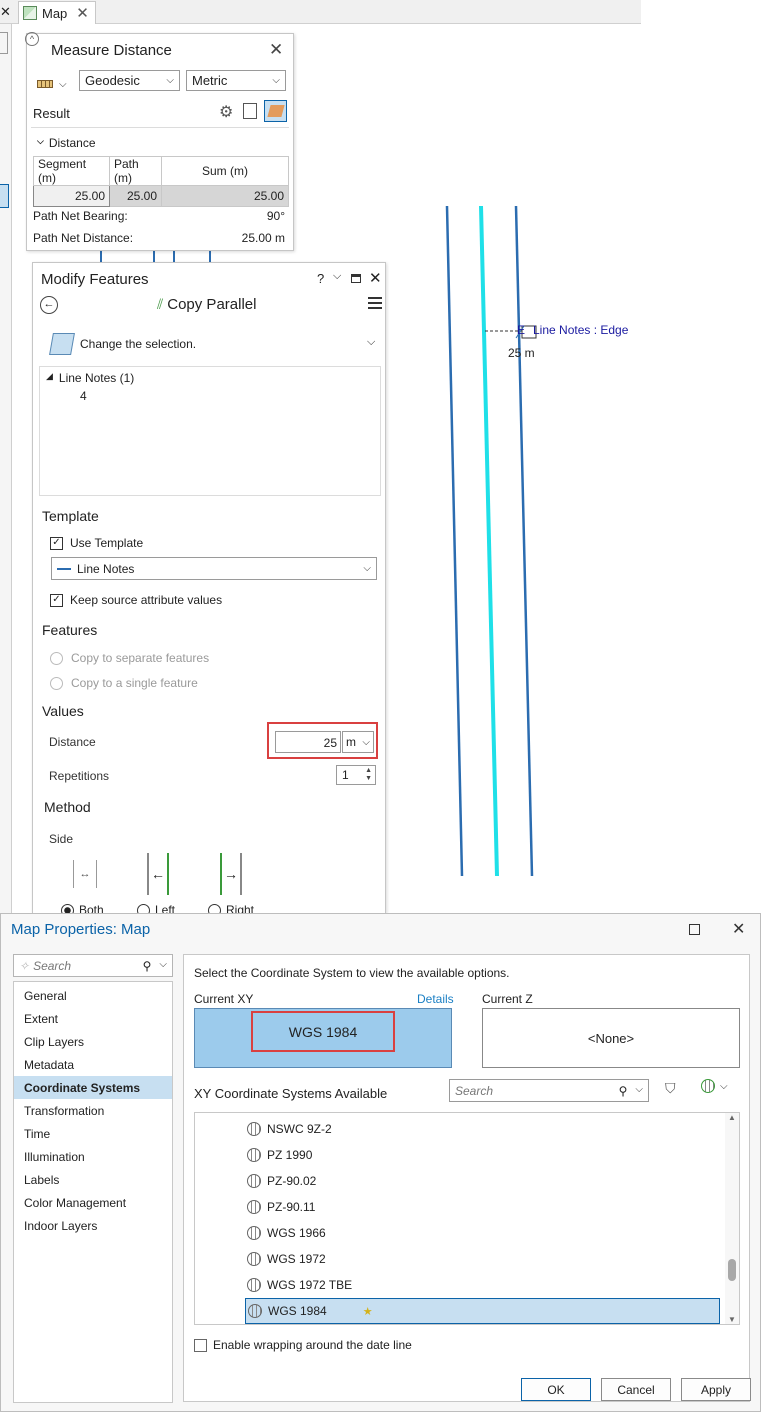  I want to click on cs-item-selected: WGS 1984 ★, so click(482, 1311).